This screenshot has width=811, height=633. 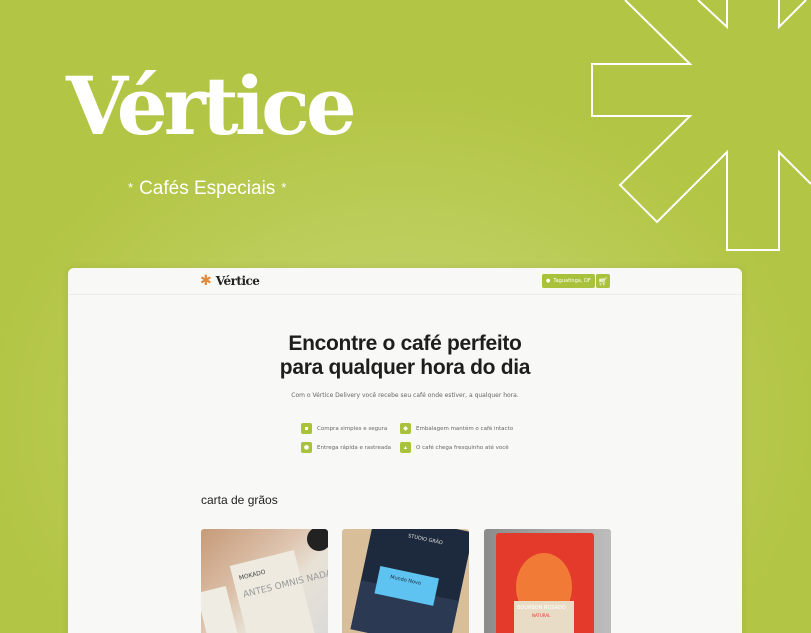 I want to click on truck-icon: ●, so click(x=306, y=447).